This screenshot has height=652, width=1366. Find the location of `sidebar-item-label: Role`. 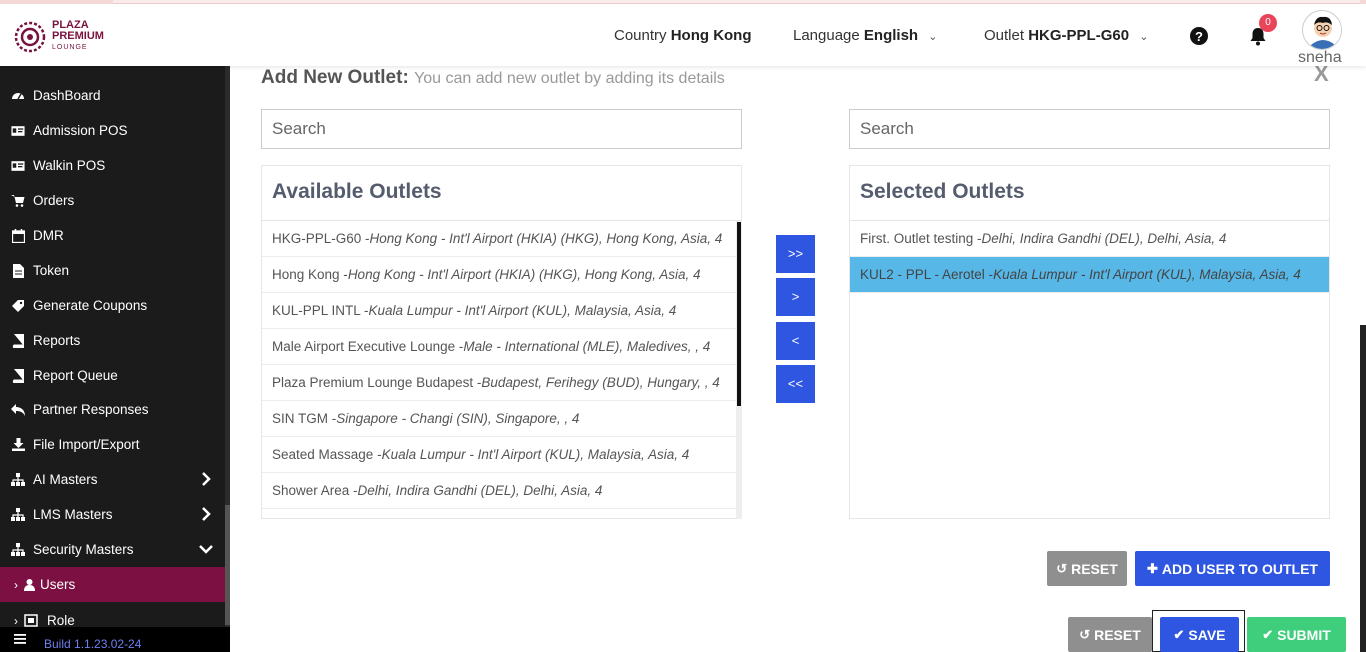

sidebar-item-label: Role is located at coordinates (61, 620).